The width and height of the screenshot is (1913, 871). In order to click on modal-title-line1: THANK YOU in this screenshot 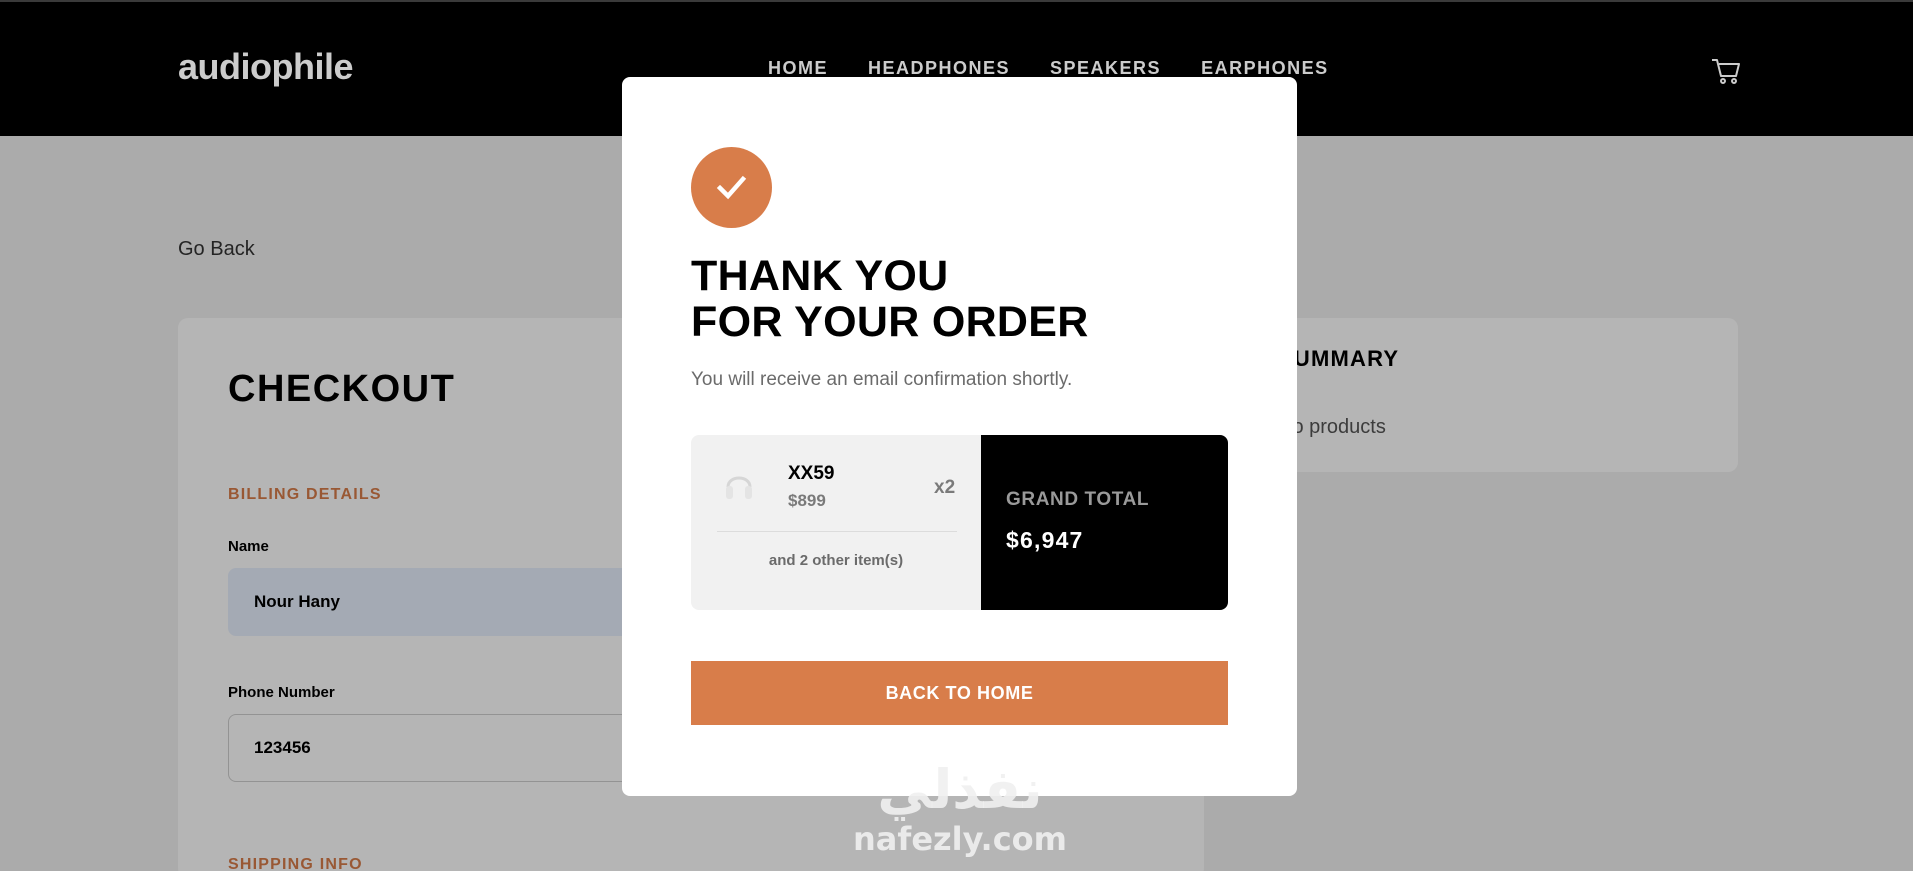, I will do `click(820, 276)`.